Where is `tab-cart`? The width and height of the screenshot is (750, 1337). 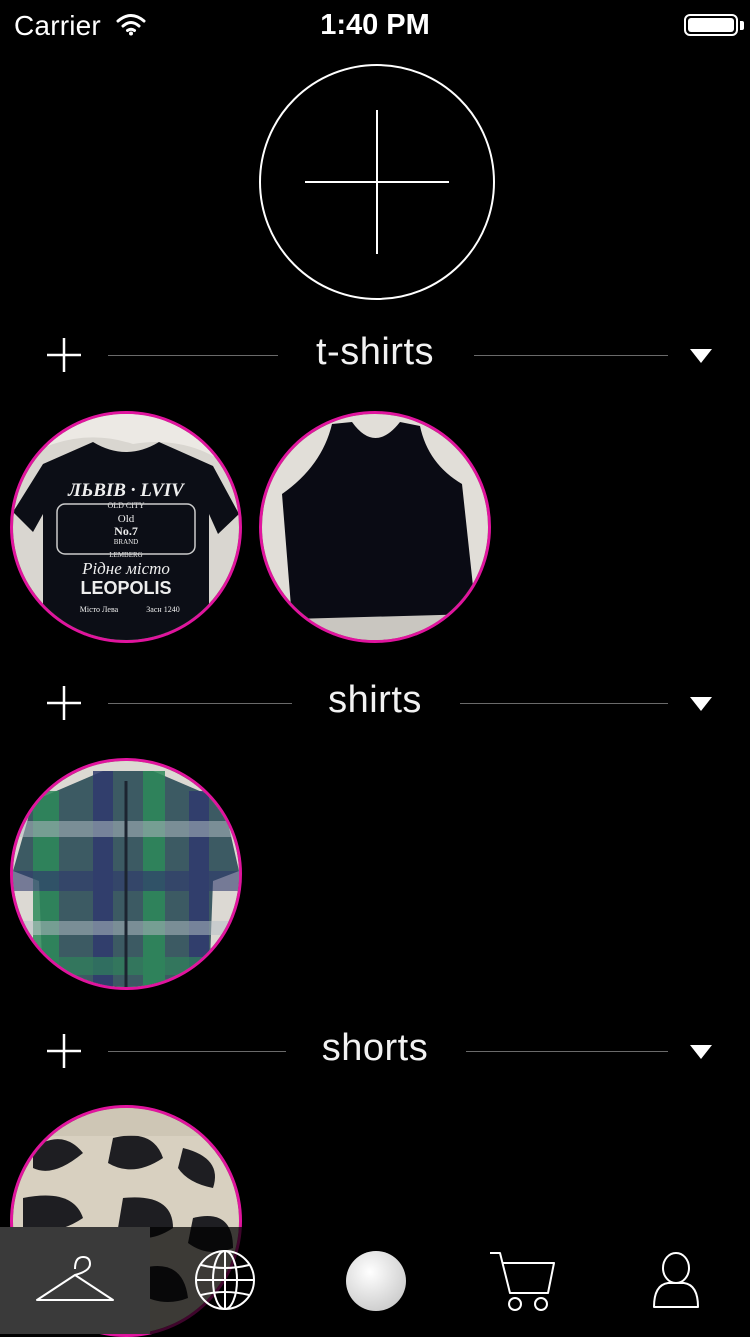
tab-cart is located at coordinates (525, 1280).